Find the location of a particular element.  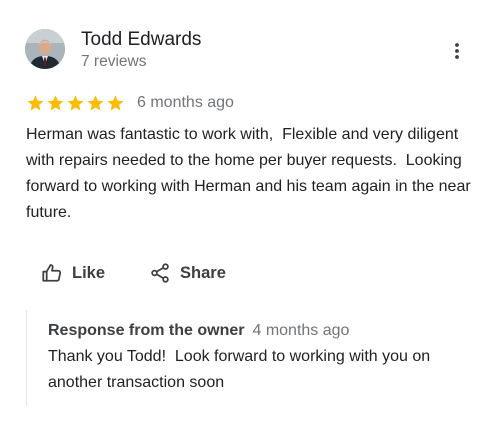

owner-response-date: 4 months ago is located at coordinates (301, 330).